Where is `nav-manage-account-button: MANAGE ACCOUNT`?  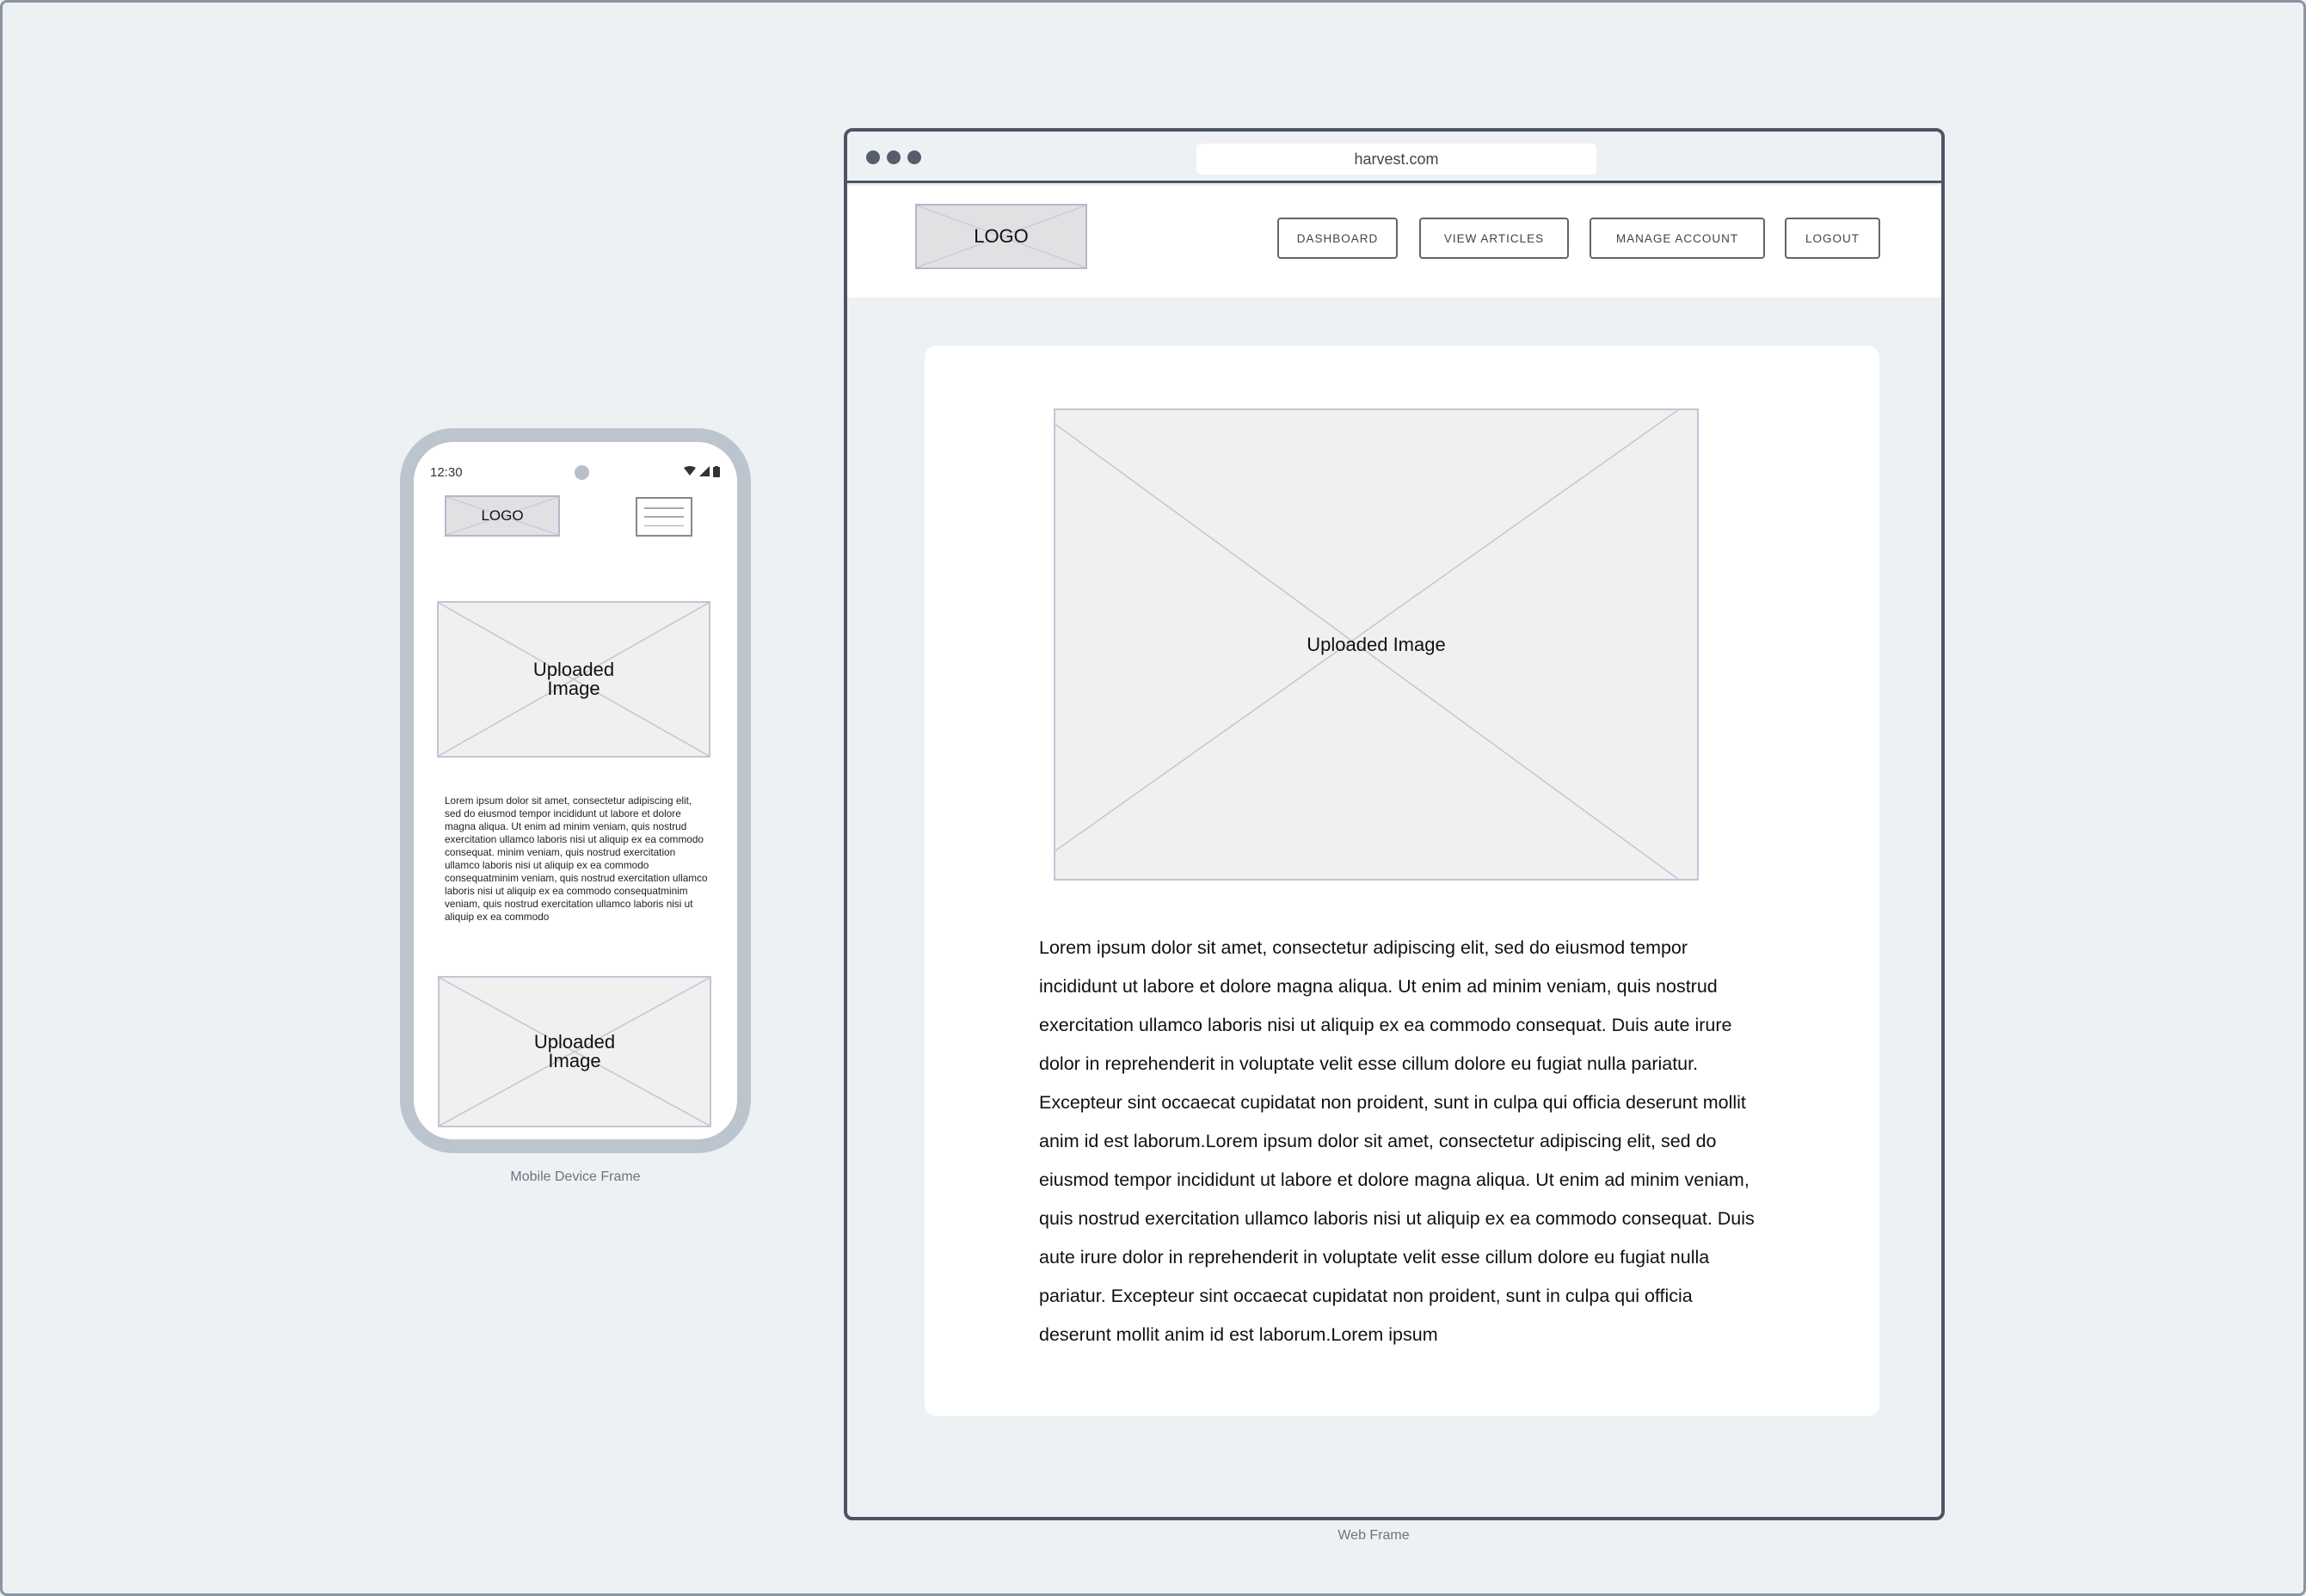 nav-manage-account-button: MANAGE ACCOUNT is located at coordinates (1677, 238).